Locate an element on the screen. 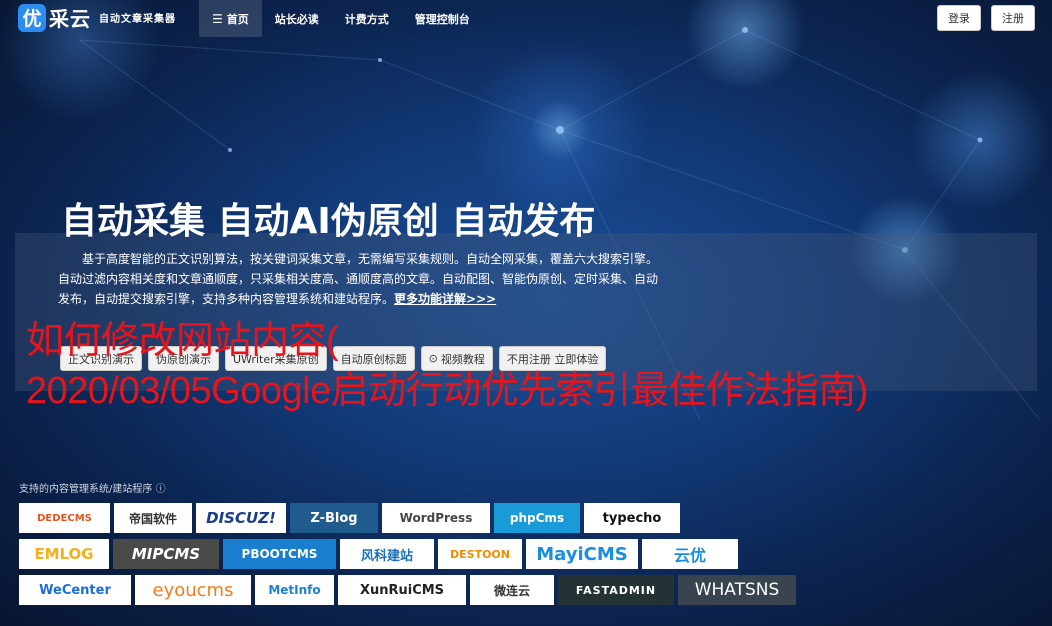 The image size is (1052, 626). nav-item-pricing: 计费方式 is located at coordinates (367, 18).